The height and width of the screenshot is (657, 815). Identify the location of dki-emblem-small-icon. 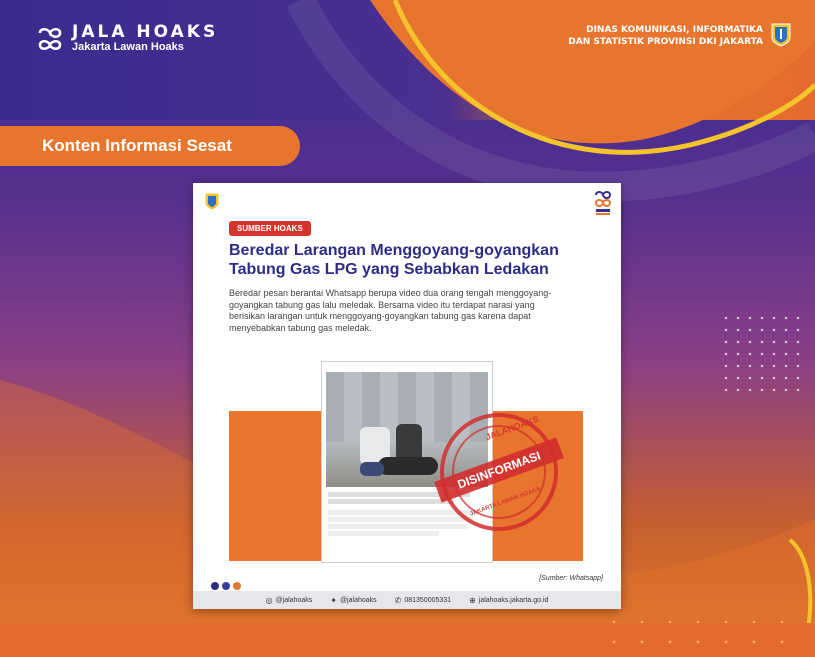
(212, 201).